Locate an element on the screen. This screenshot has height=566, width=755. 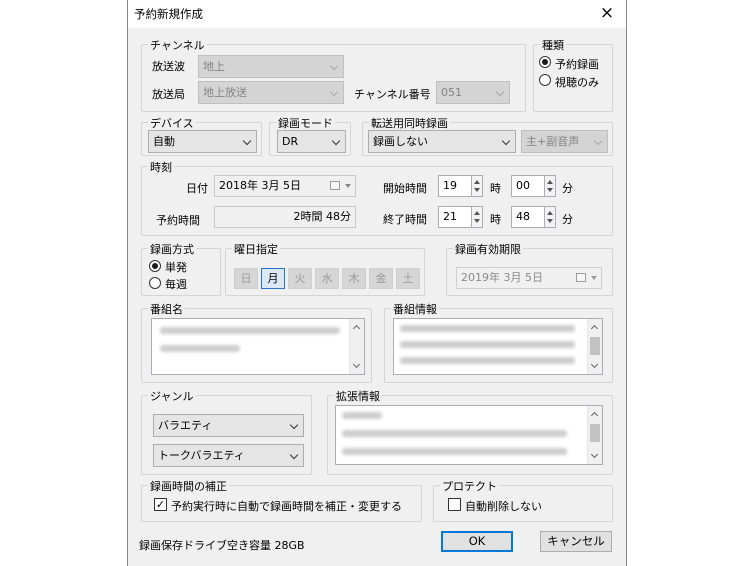
protect-label: 自動削除しない is located at coordinates (503, 506).